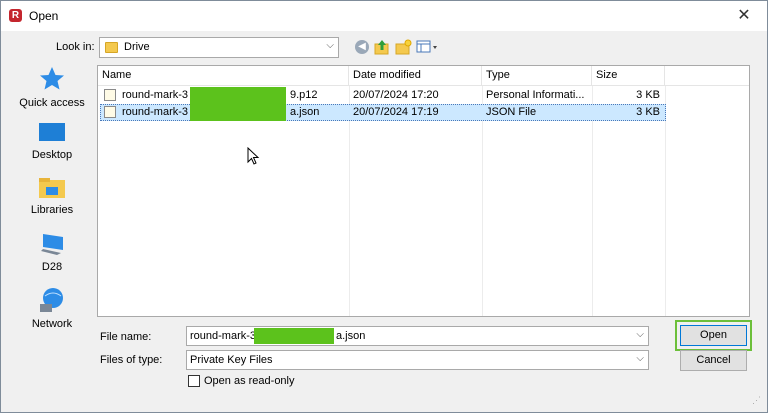 Image resolution: width=768 pixels, height=413 pixels. What do you see at coordinates (110, 95) in the screenshot?
I see `certificate-file-icon` at bounding box center [110, 95].